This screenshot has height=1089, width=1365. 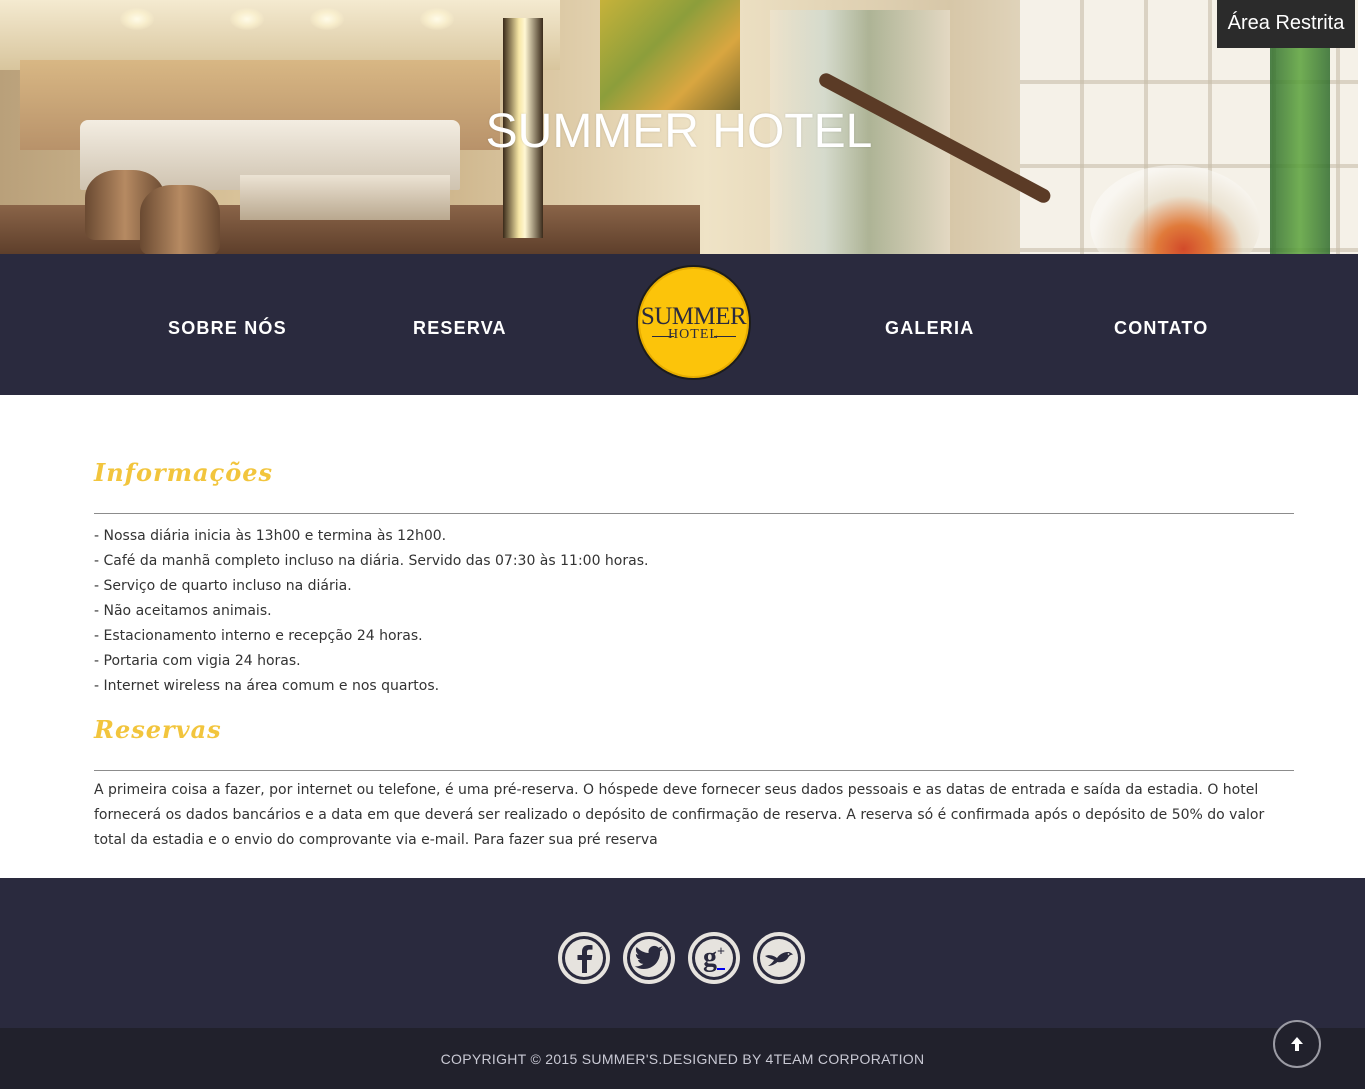 I want to click on facebook-link, so click(x=584, y=958).